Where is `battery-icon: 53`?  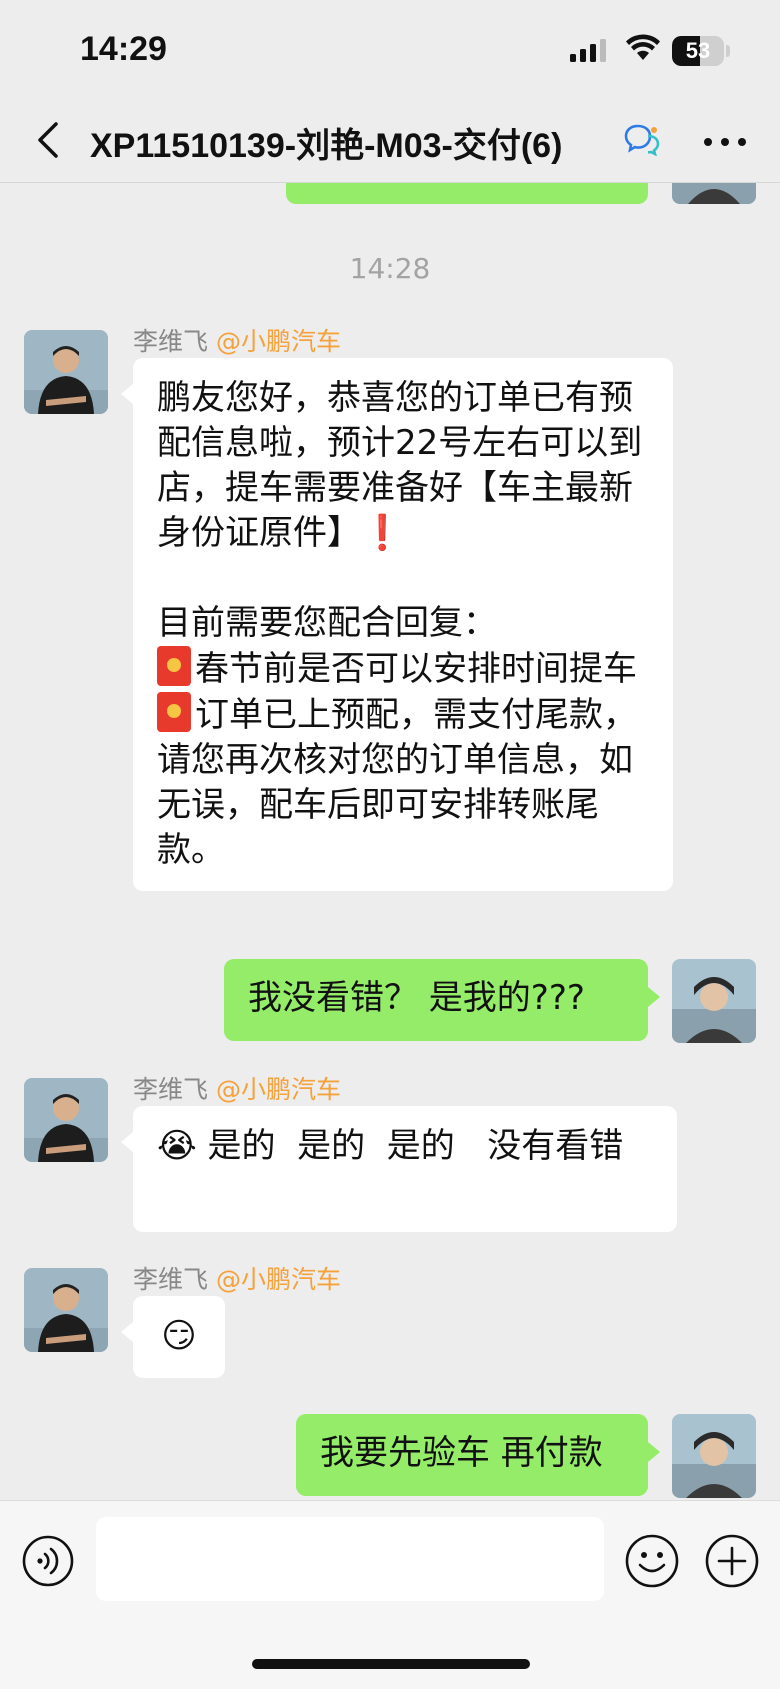 battery-icon: 53 is located at coordinates (698, 51).